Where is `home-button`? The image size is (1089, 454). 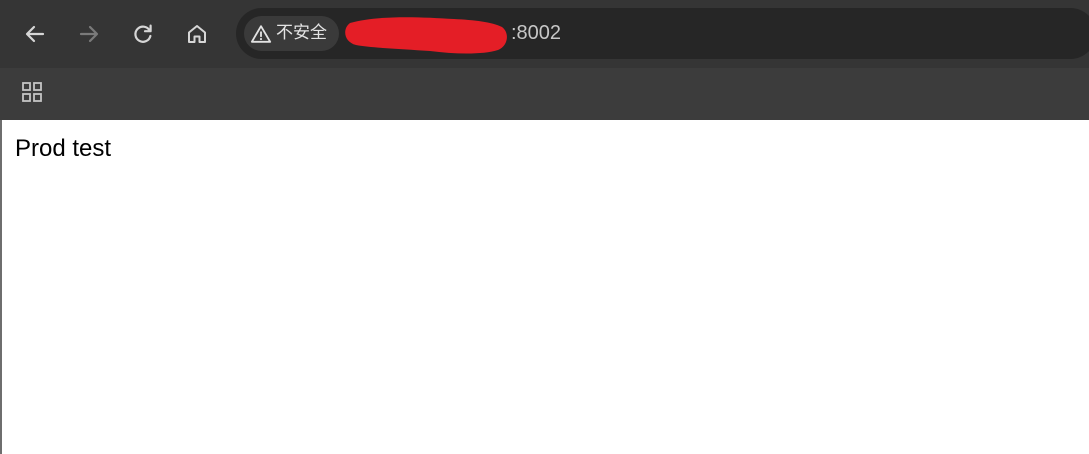
home-button is located at coordinates (197, 34).